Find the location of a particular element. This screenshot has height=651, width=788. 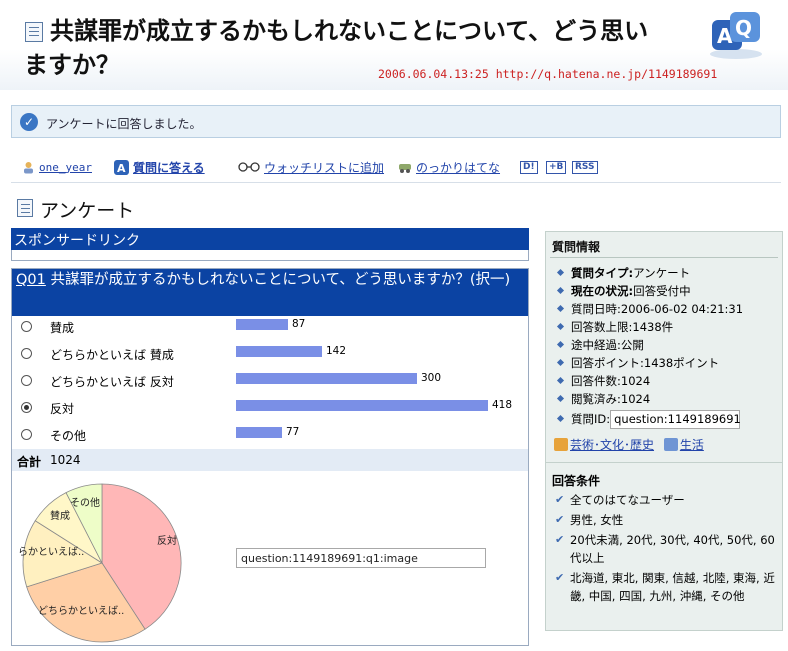

diary-icon: D! is located at coordinates (529, 167).